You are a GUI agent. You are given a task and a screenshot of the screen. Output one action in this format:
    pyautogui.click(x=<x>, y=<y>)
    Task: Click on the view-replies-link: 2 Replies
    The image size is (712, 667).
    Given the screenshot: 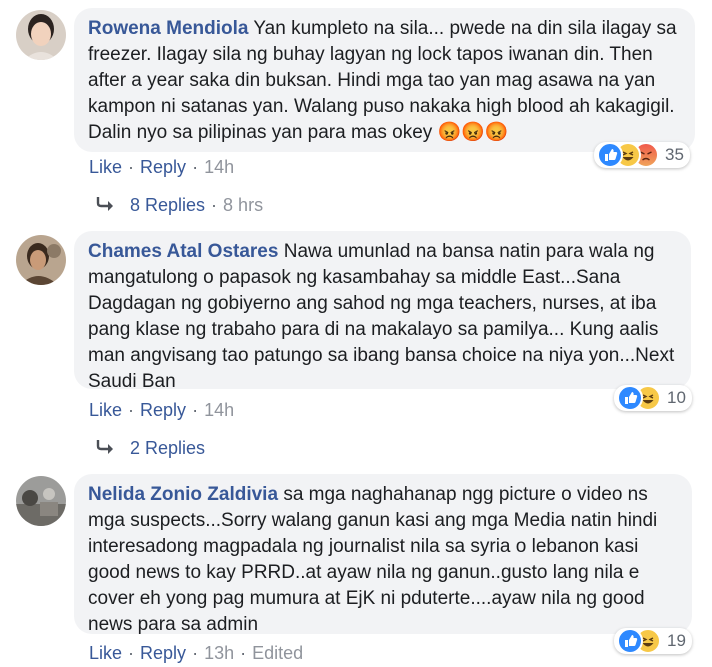 What is the action you would take?
    pyautogui.click(x=150, y=448)
    